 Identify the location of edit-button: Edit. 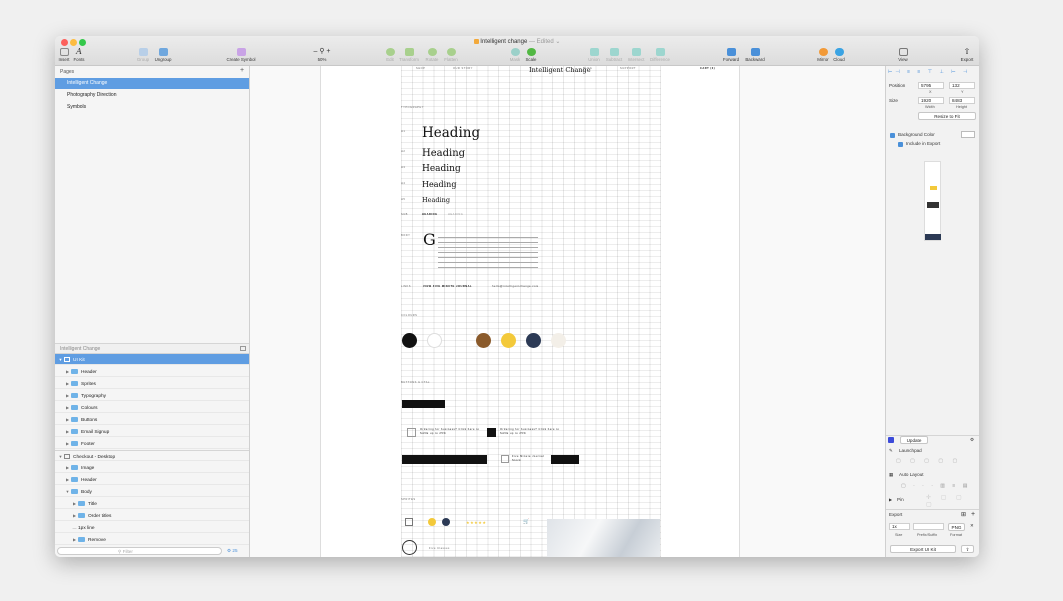
(390, 56).